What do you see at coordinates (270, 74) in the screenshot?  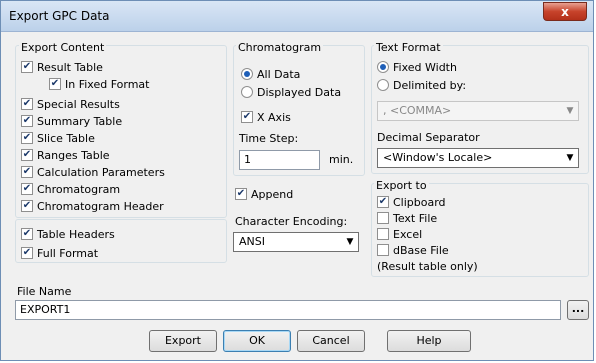 I see `all-data-radio: All Data` at bounding box center [270, 74].